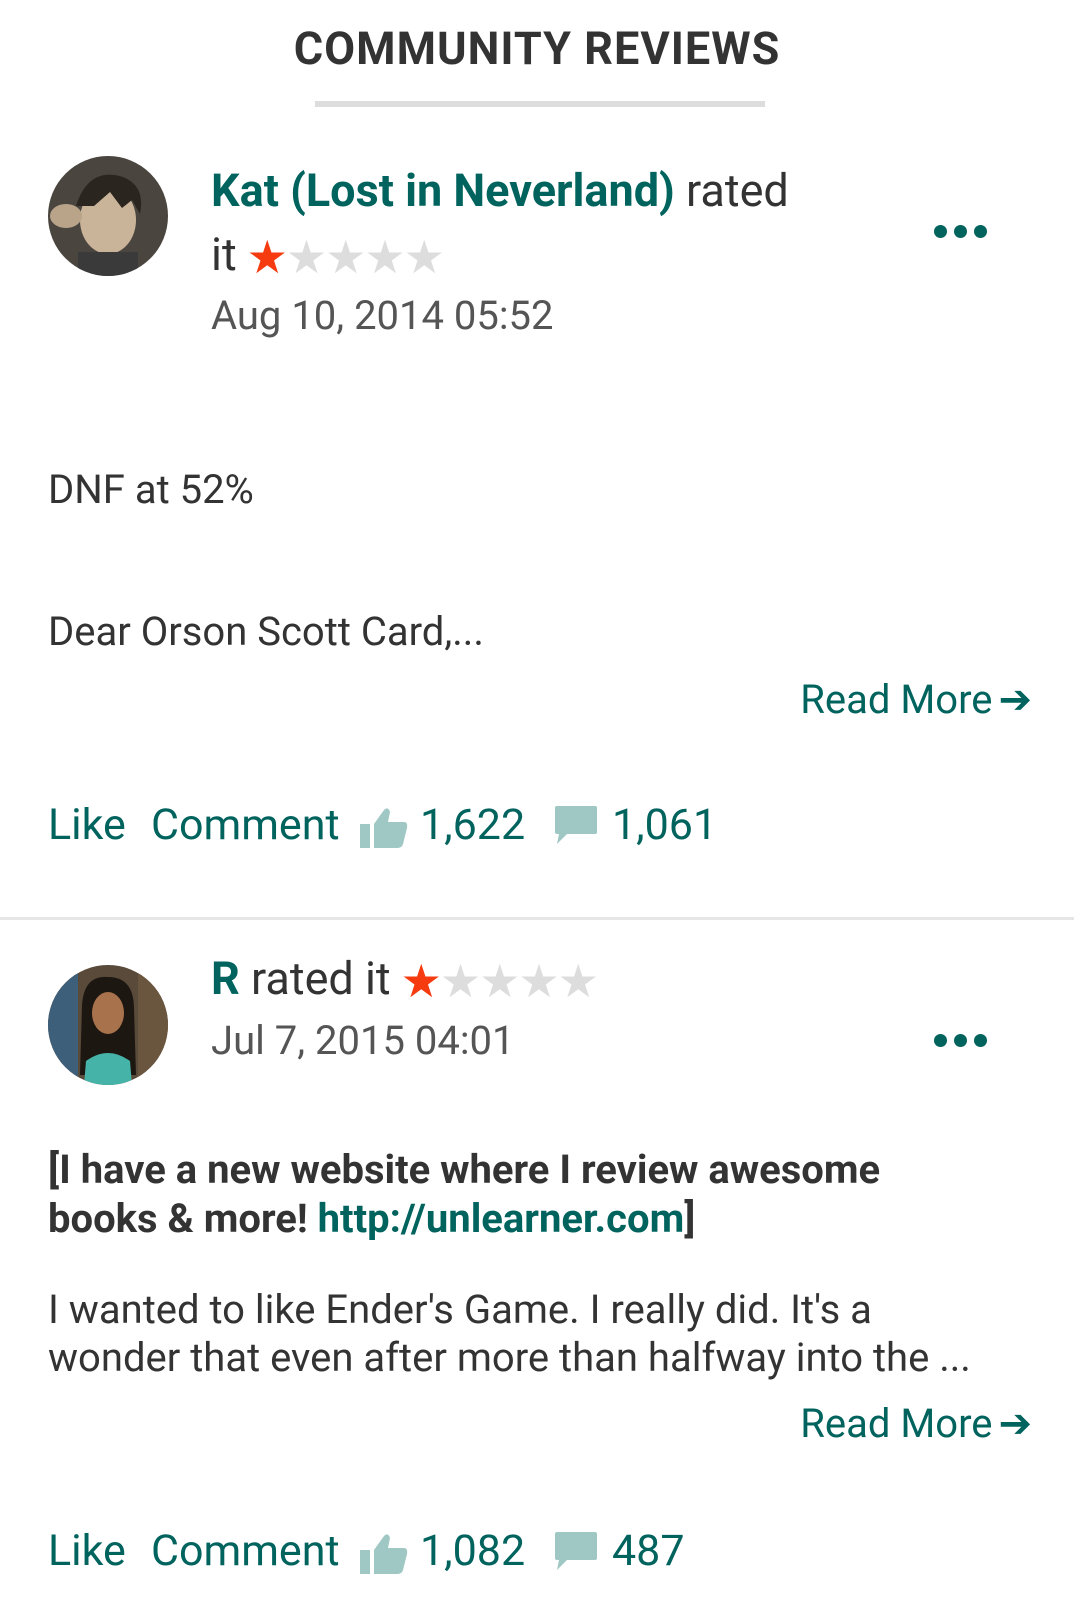 Image resolution: width=1074 pixels, height=1610 pixels. I want to click on review-divider, so click(537, 918).